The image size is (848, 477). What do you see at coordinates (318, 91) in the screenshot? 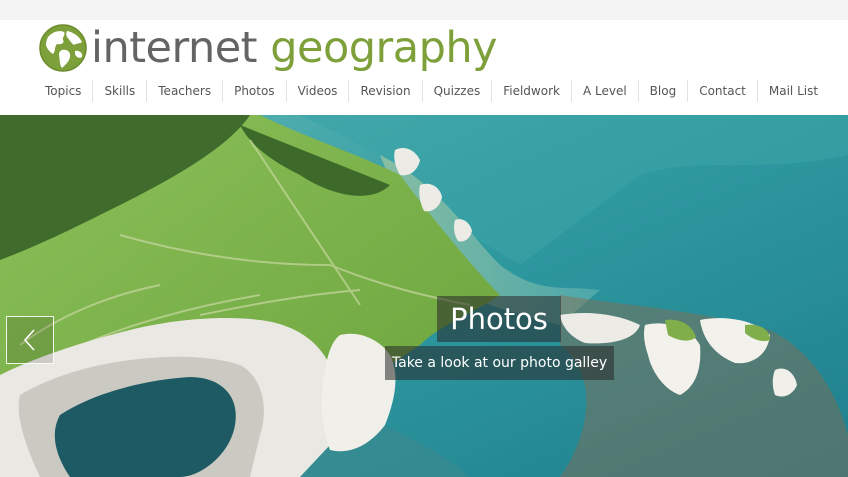
I see `nav-item-videos: Videos` at bounding box center [318, 91].